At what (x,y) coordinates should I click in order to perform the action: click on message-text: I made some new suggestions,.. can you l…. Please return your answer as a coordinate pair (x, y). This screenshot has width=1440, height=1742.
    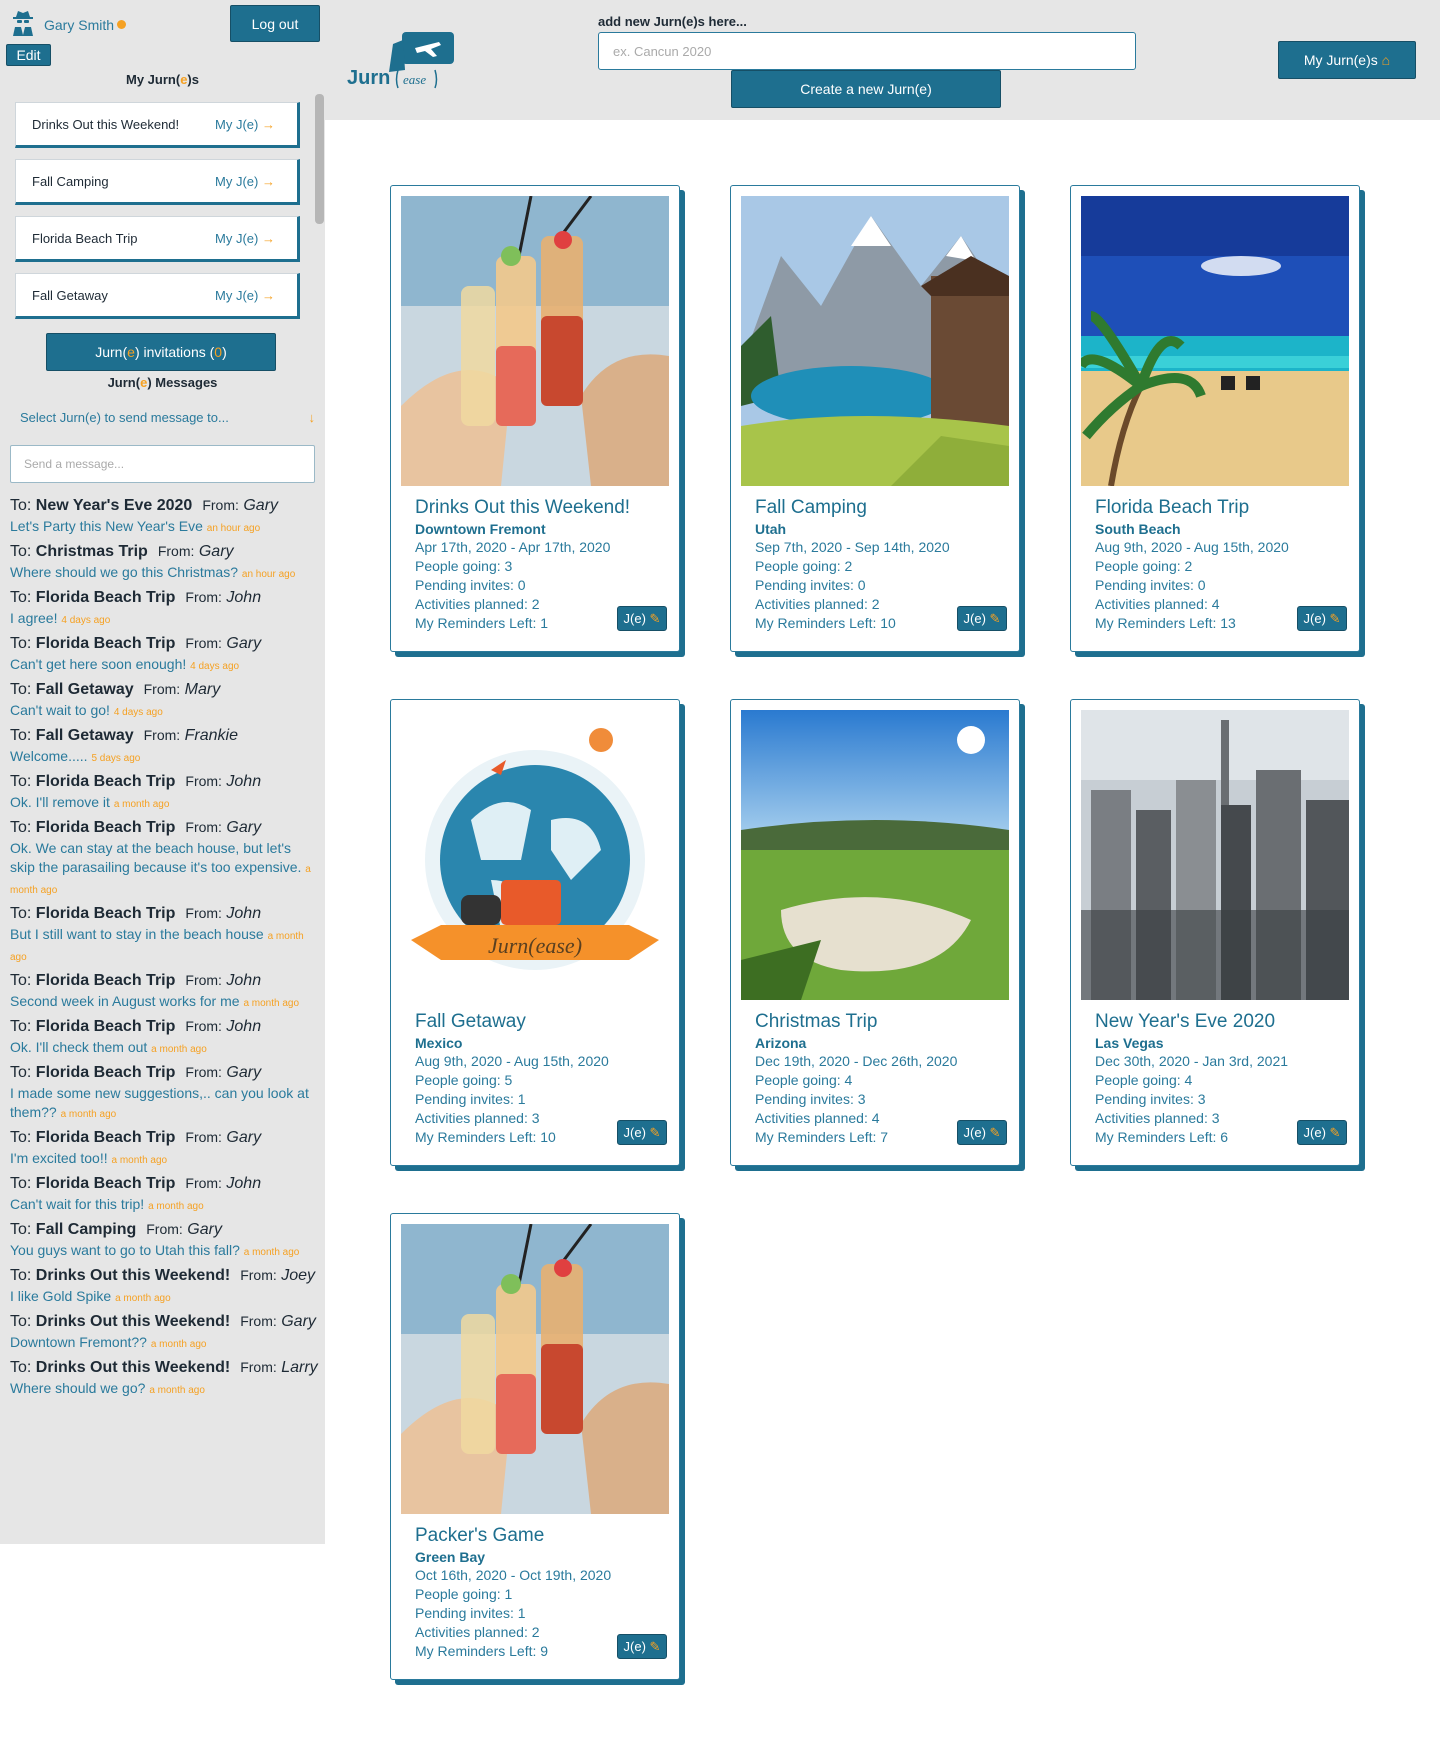
    Looking at the image, I should click on (159, 1102).